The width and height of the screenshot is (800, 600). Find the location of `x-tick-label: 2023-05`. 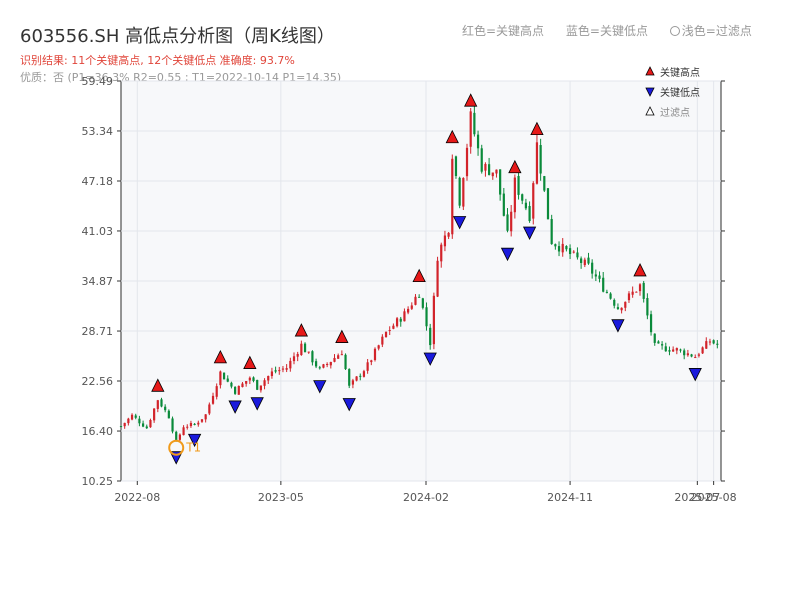

x-tick-label: 2023-05 is located at coordinates (281, 497).